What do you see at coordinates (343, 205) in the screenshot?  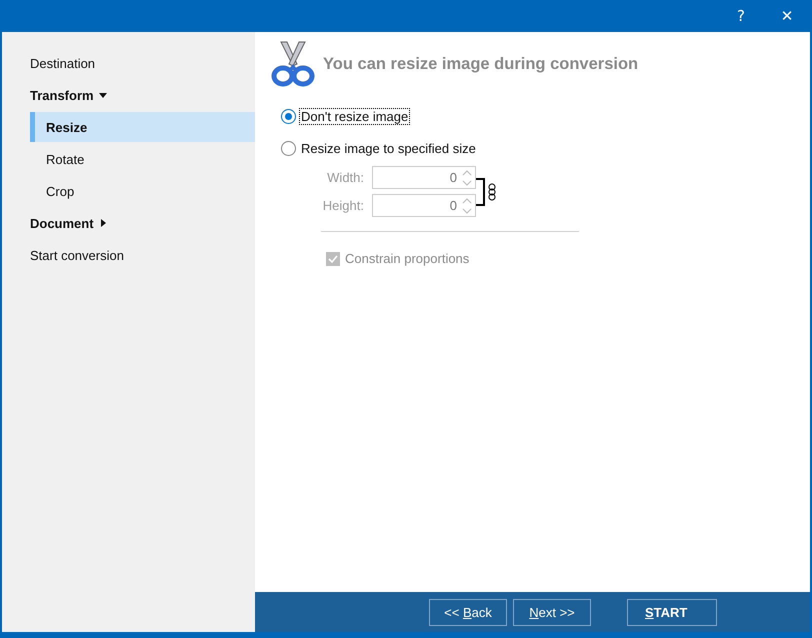 I see `field-label: Height:` at bounding box center [343, 205].